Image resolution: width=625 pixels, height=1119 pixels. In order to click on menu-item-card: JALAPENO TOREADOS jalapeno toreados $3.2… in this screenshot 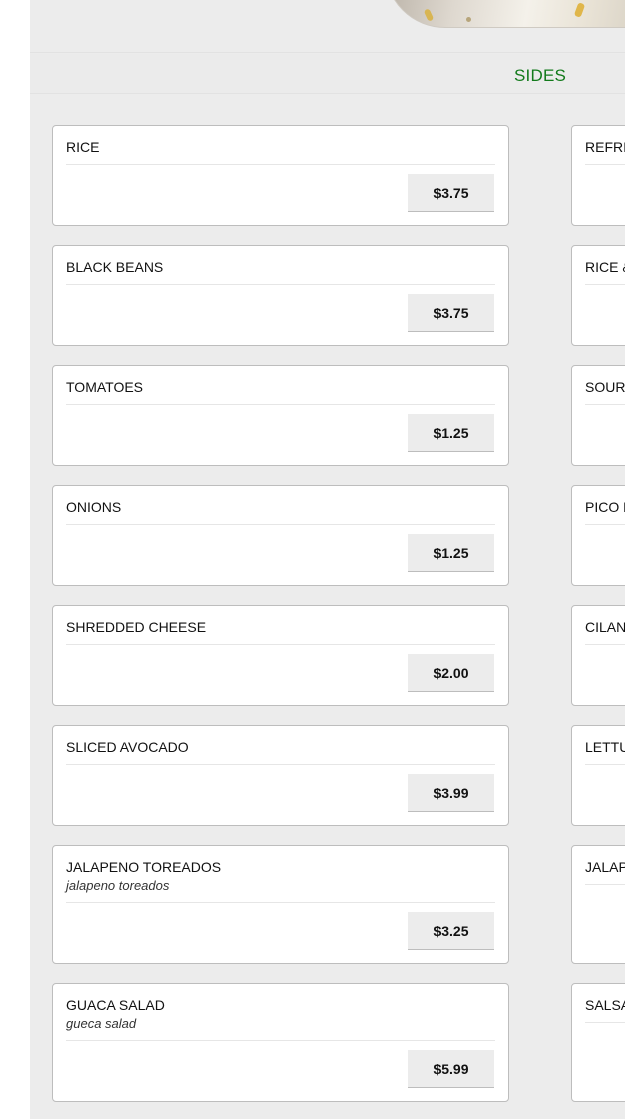, I will do `click(280, 904)`.